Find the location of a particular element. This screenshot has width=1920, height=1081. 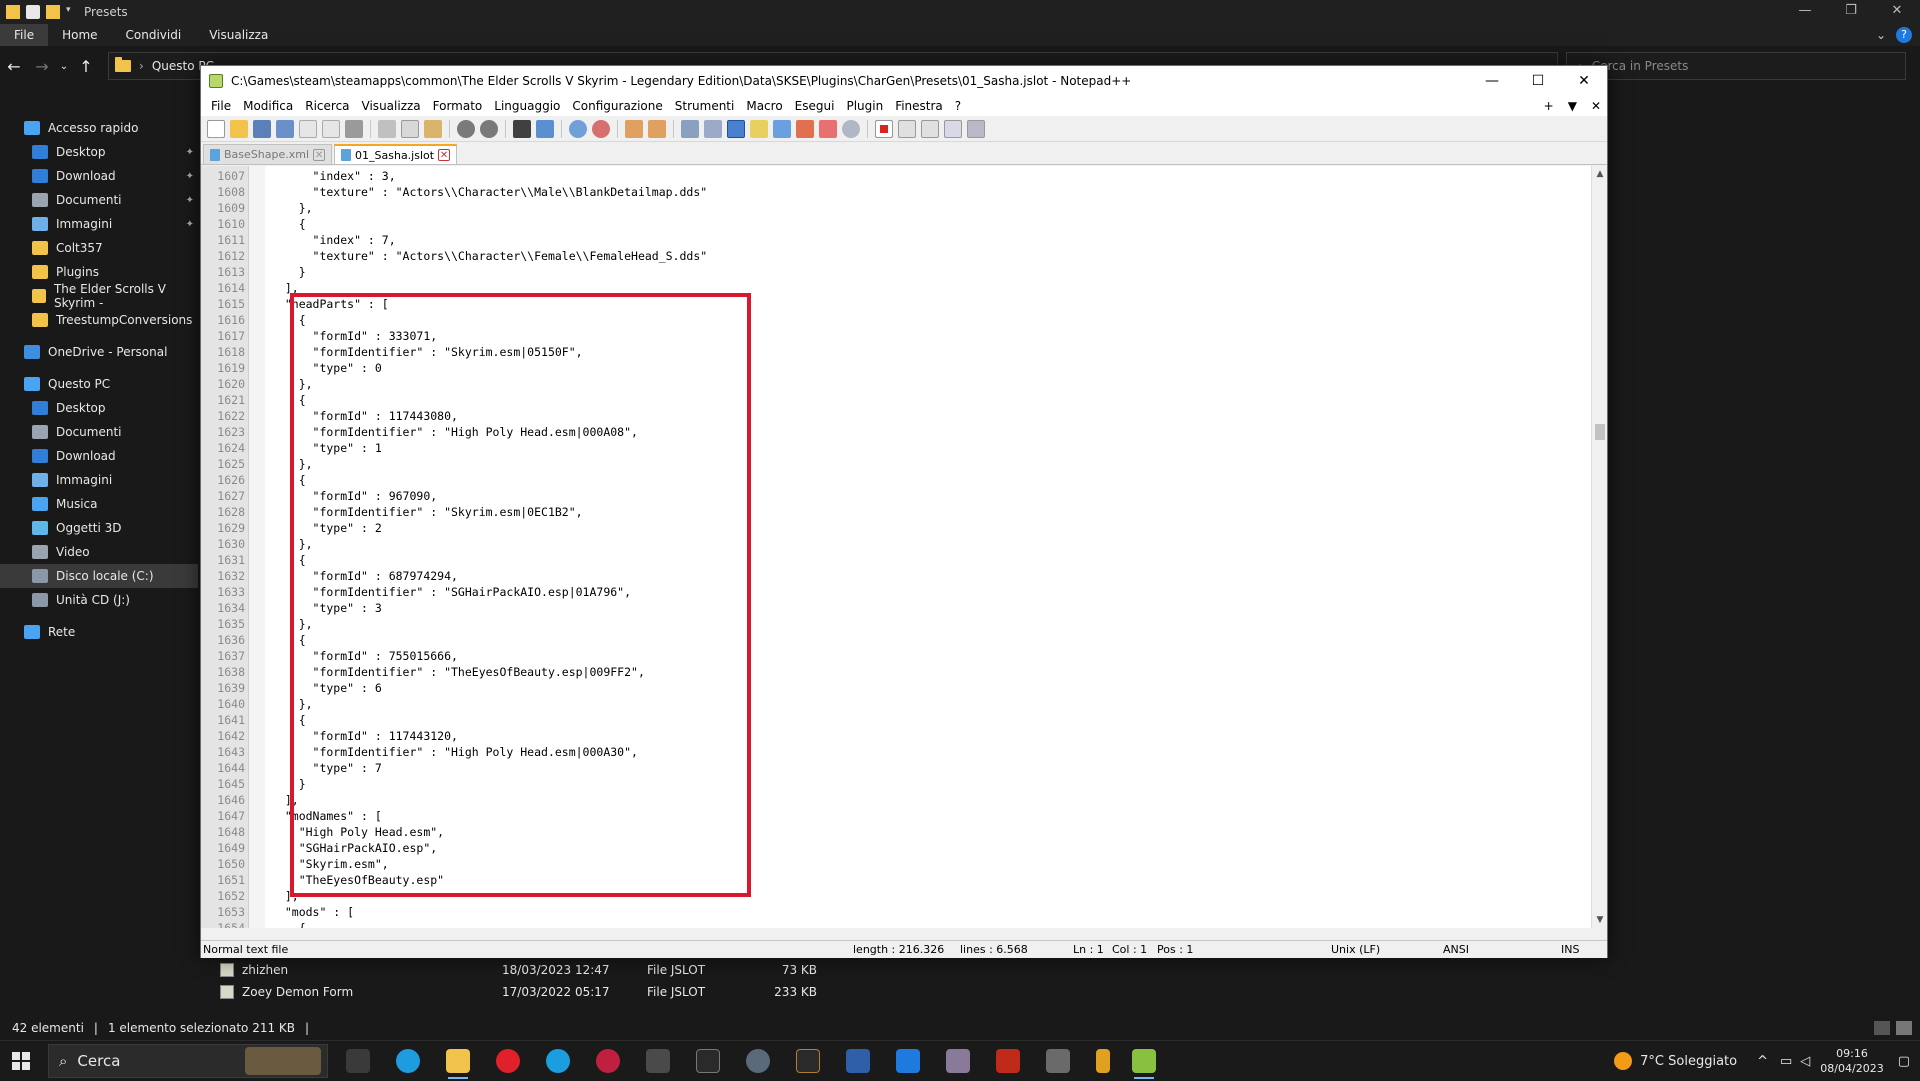

resolve-icon is located at coordinates (608, 1061).